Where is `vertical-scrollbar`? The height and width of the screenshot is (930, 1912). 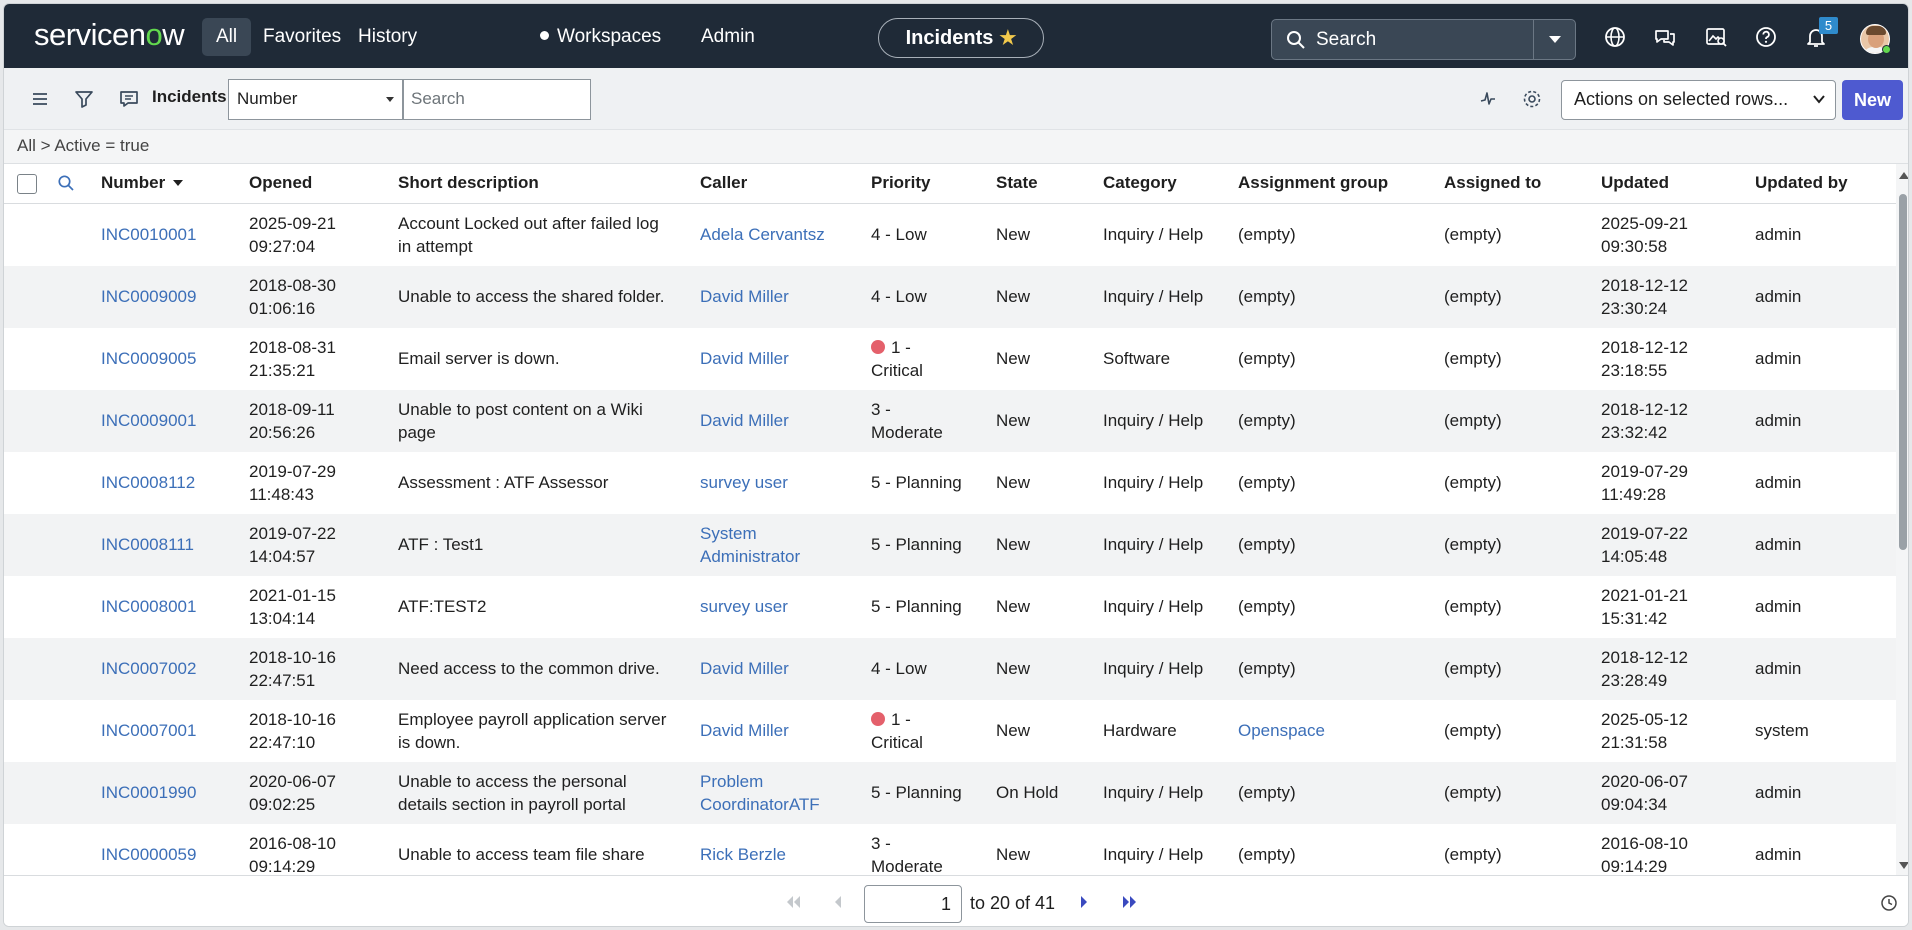 vertical-scrollbar is located at coordinates (1902, 519).